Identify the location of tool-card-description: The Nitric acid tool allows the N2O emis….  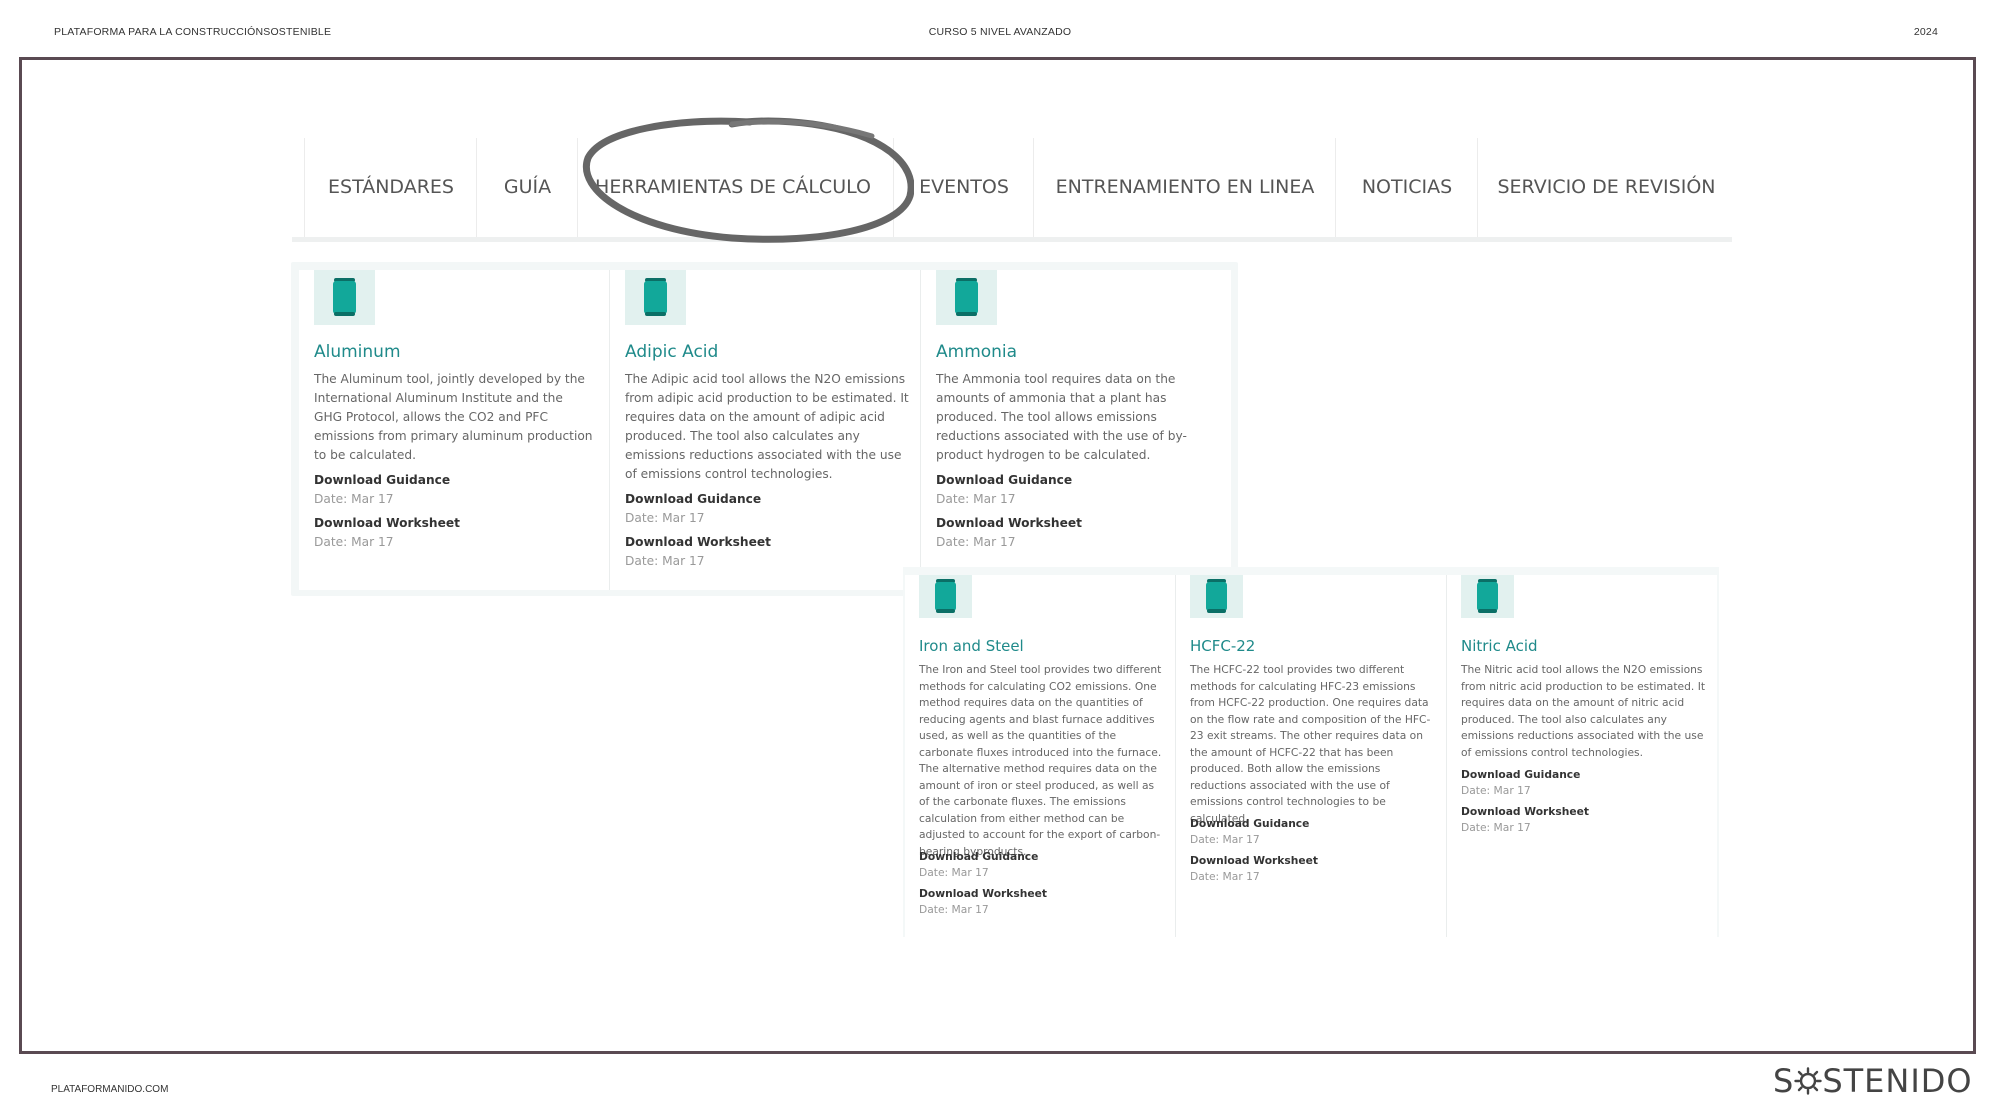
(1583, 711).